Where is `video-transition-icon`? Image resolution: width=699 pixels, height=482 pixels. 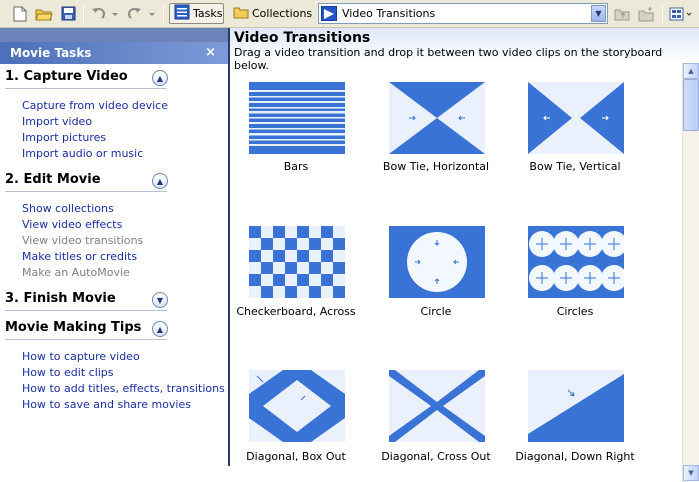 video-transition-icon is located at coordinates (329, 13).